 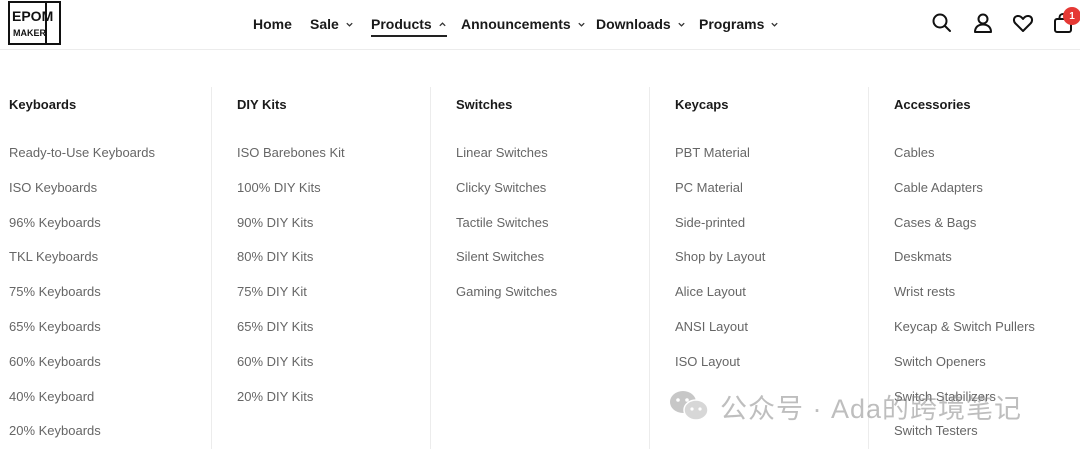 What do you see at coordinates (702, 104) in the screenshot?
I see `column-title: Keycaps` at bounding box center [702, 104].